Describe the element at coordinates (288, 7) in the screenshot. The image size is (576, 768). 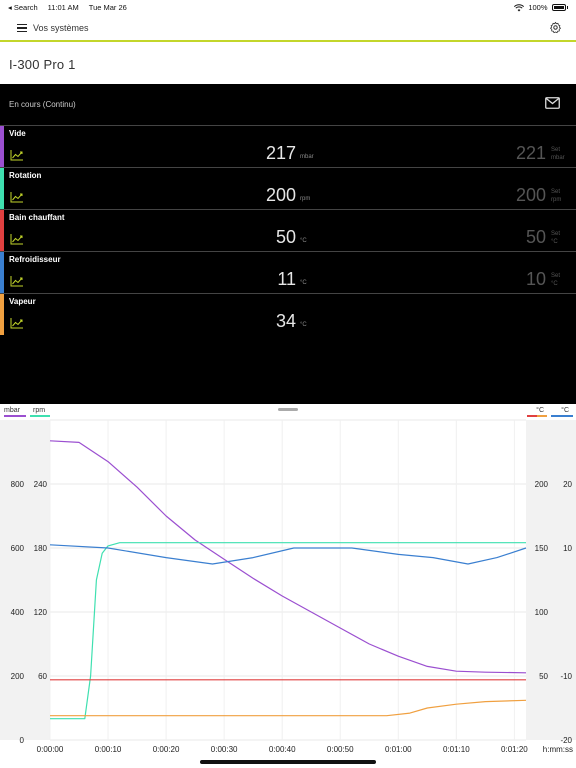
I see `status-bar: ◂ Search 11:01 AM Tue Mar 26 100%` at that location.